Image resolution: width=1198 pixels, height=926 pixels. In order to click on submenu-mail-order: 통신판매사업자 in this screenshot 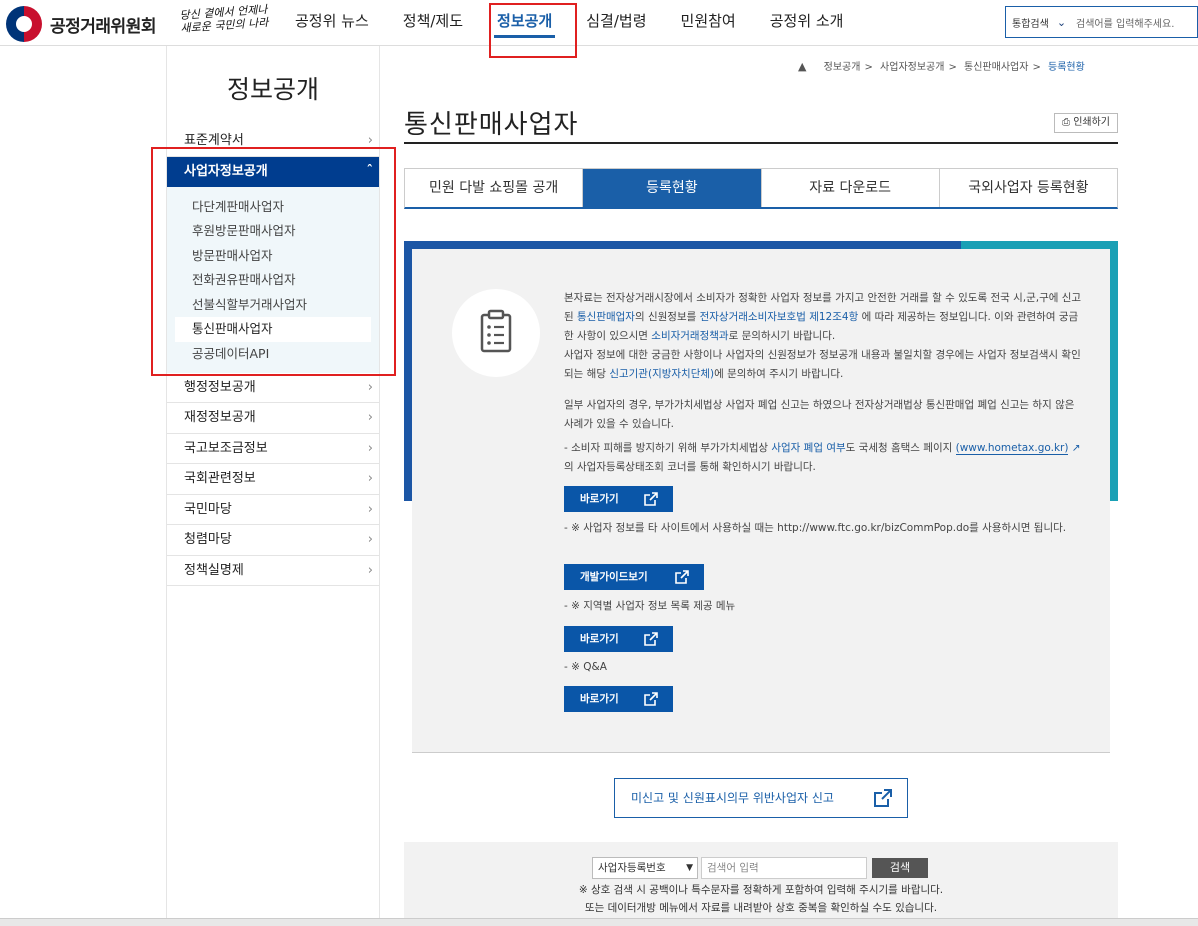, I will do `click(273, 330)`.